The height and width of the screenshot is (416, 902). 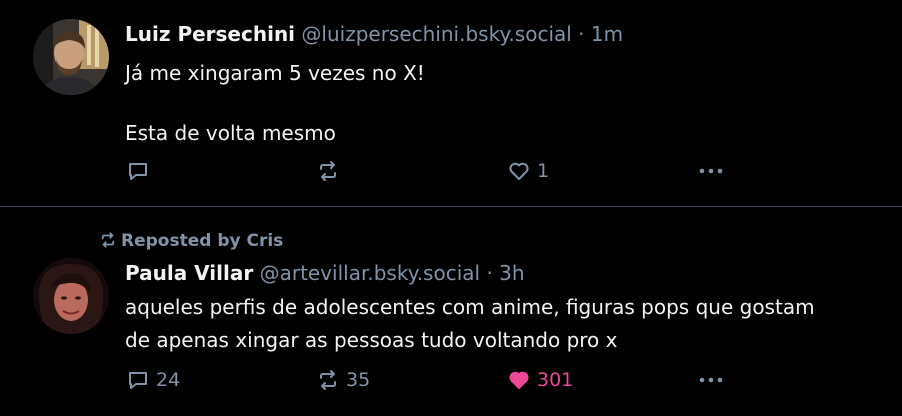 I want to click on heart-outline-icon, so click(x=519, y=171).